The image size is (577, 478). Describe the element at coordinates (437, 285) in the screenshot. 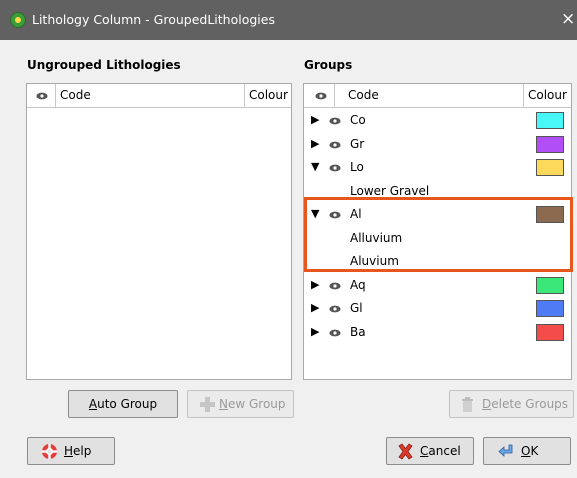

I see `group-row: ▶ Aq` at that location.